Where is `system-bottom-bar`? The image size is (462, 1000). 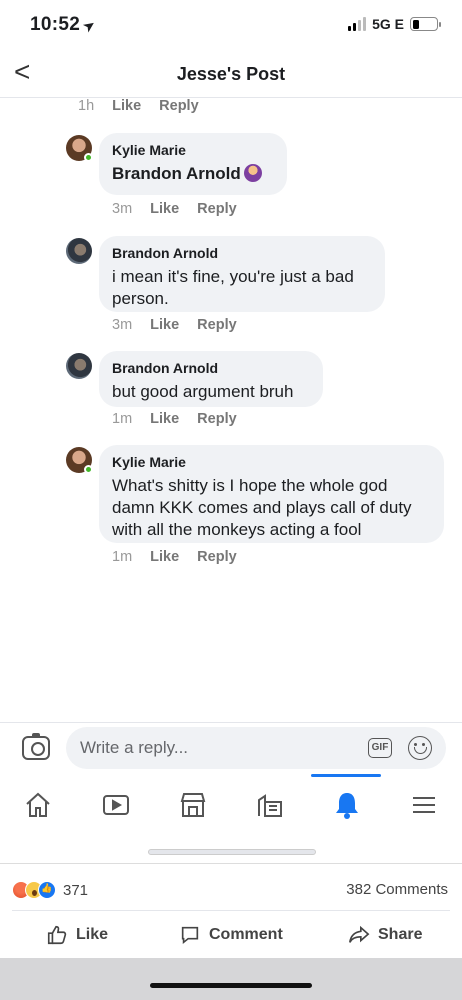
system-bottom-bar is located at coordinates (231, 979).